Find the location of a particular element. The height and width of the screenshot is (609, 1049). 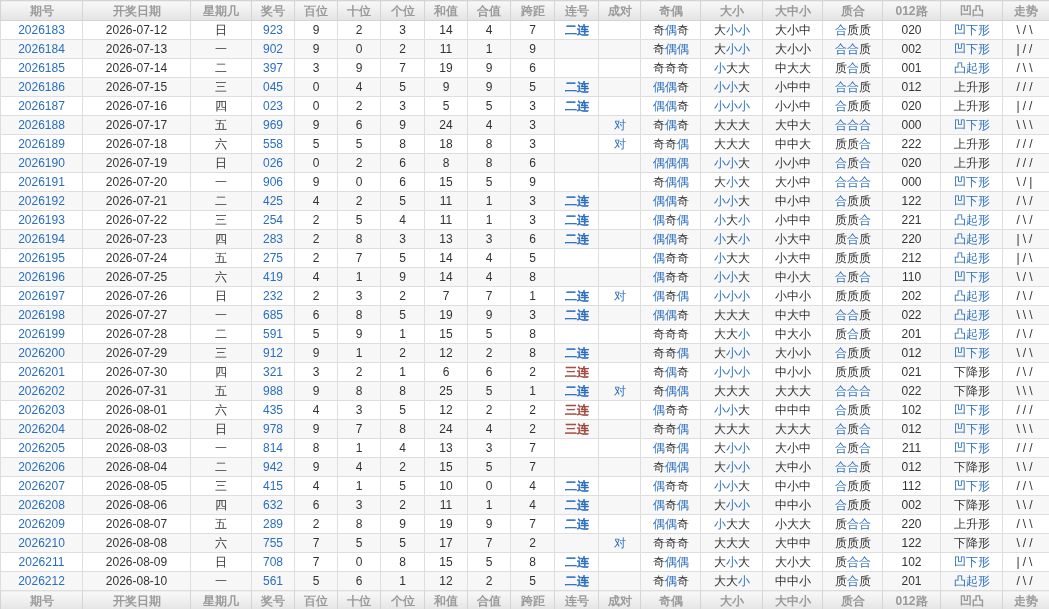

table-cell: 合质质 is located at coordinates (852, 505).